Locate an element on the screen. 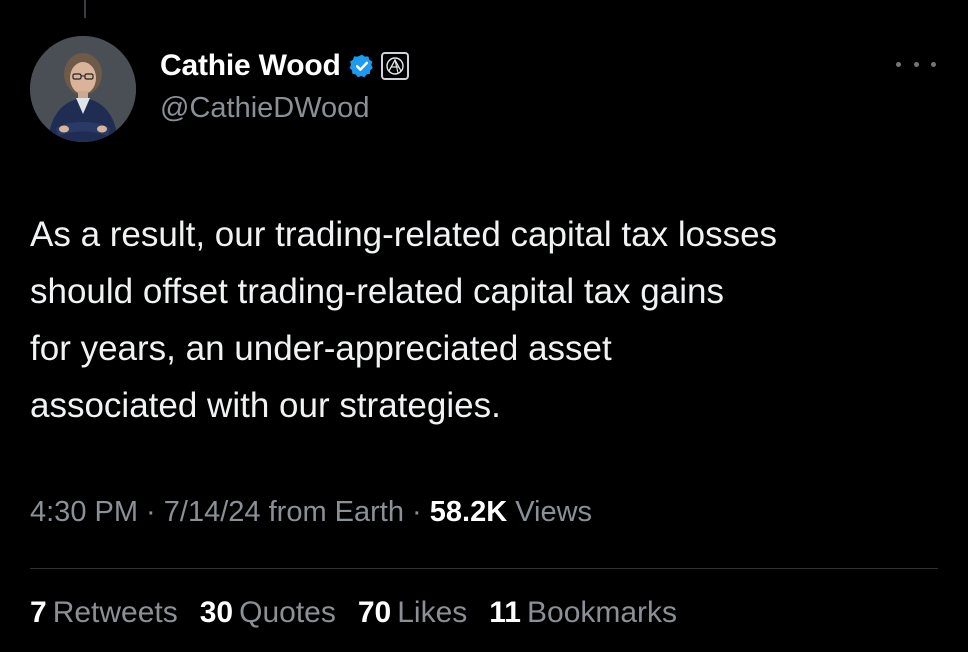 The height and width of the screenshot is (652, 968). tweet-time: 4:30 PM is located at coordinates (84, 512).